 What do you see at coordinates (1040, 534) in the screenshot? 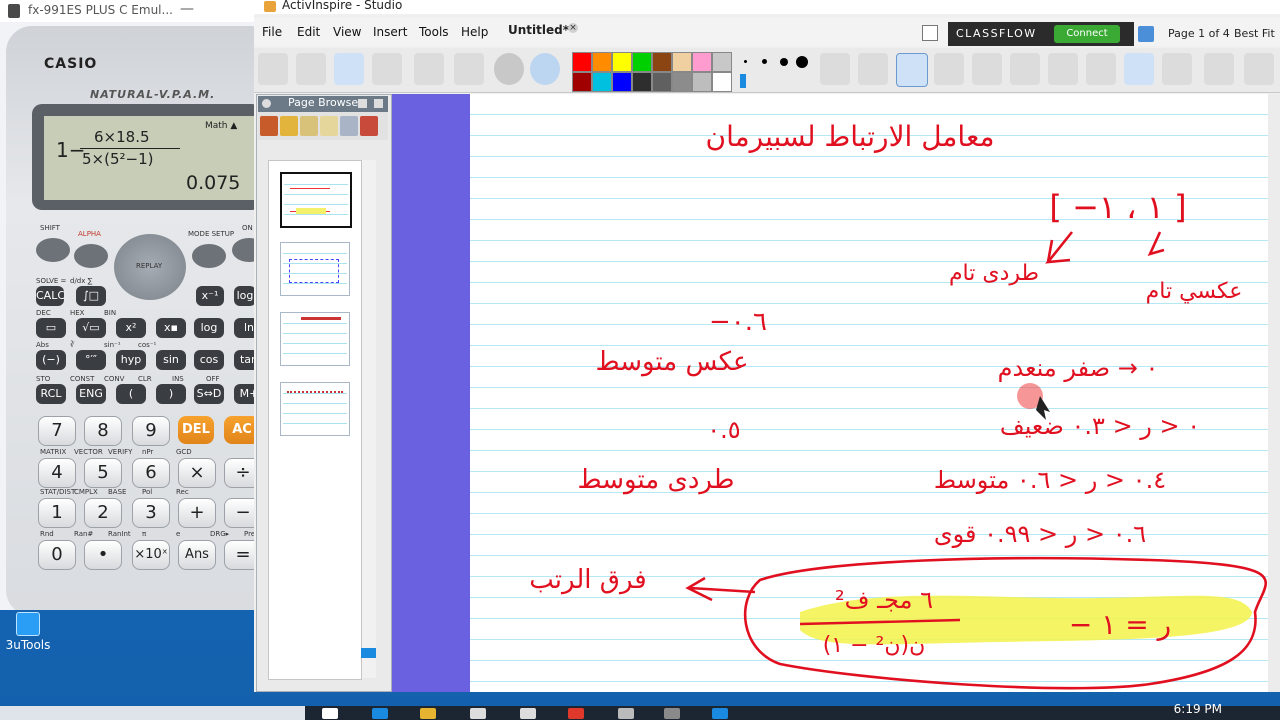
I see `ink-strong-row: ٠.٦ < ر < ٠.٩٩ قوى` at bounding box center [1040, 534].